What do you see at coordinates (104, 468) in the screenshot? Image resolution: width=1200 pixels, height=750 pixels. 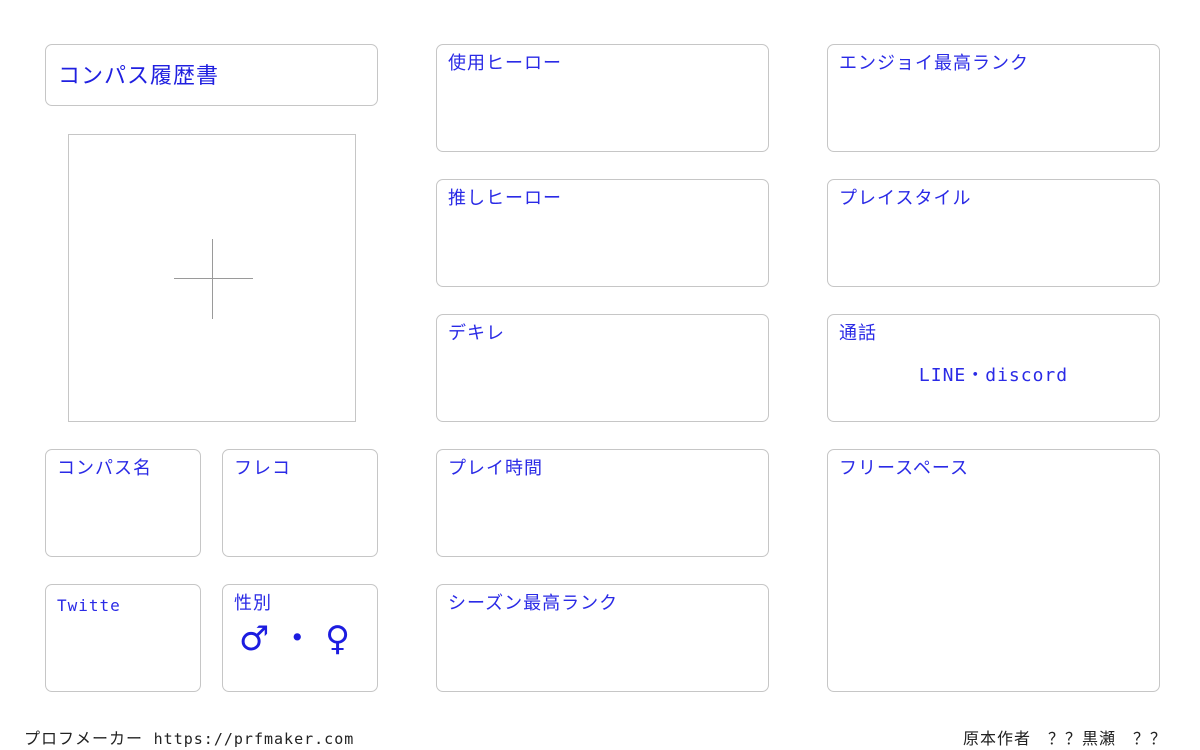 I see `compass-name-label: コンパス名` at bounding box center [104, 468].